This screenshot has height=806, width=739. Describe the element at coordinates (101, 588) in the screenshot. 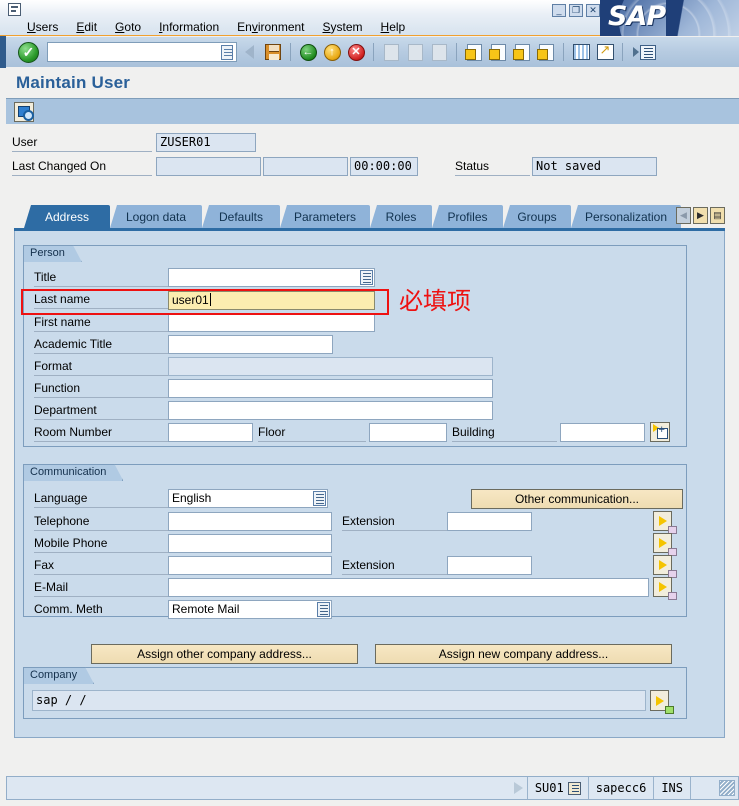

I see `email-label: E-Mail` at that location.